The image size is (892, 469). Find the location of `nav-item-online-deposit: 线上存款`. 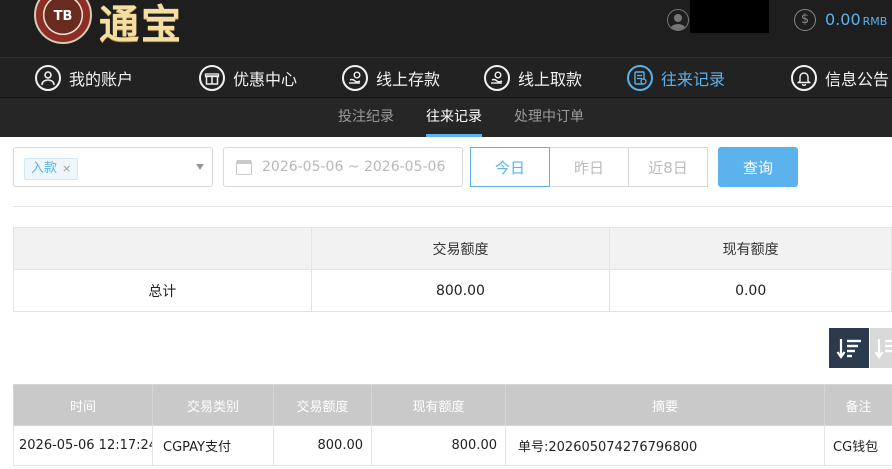

nav-item-online-deposit: 线上存款 is located at coordinates (391, 78).